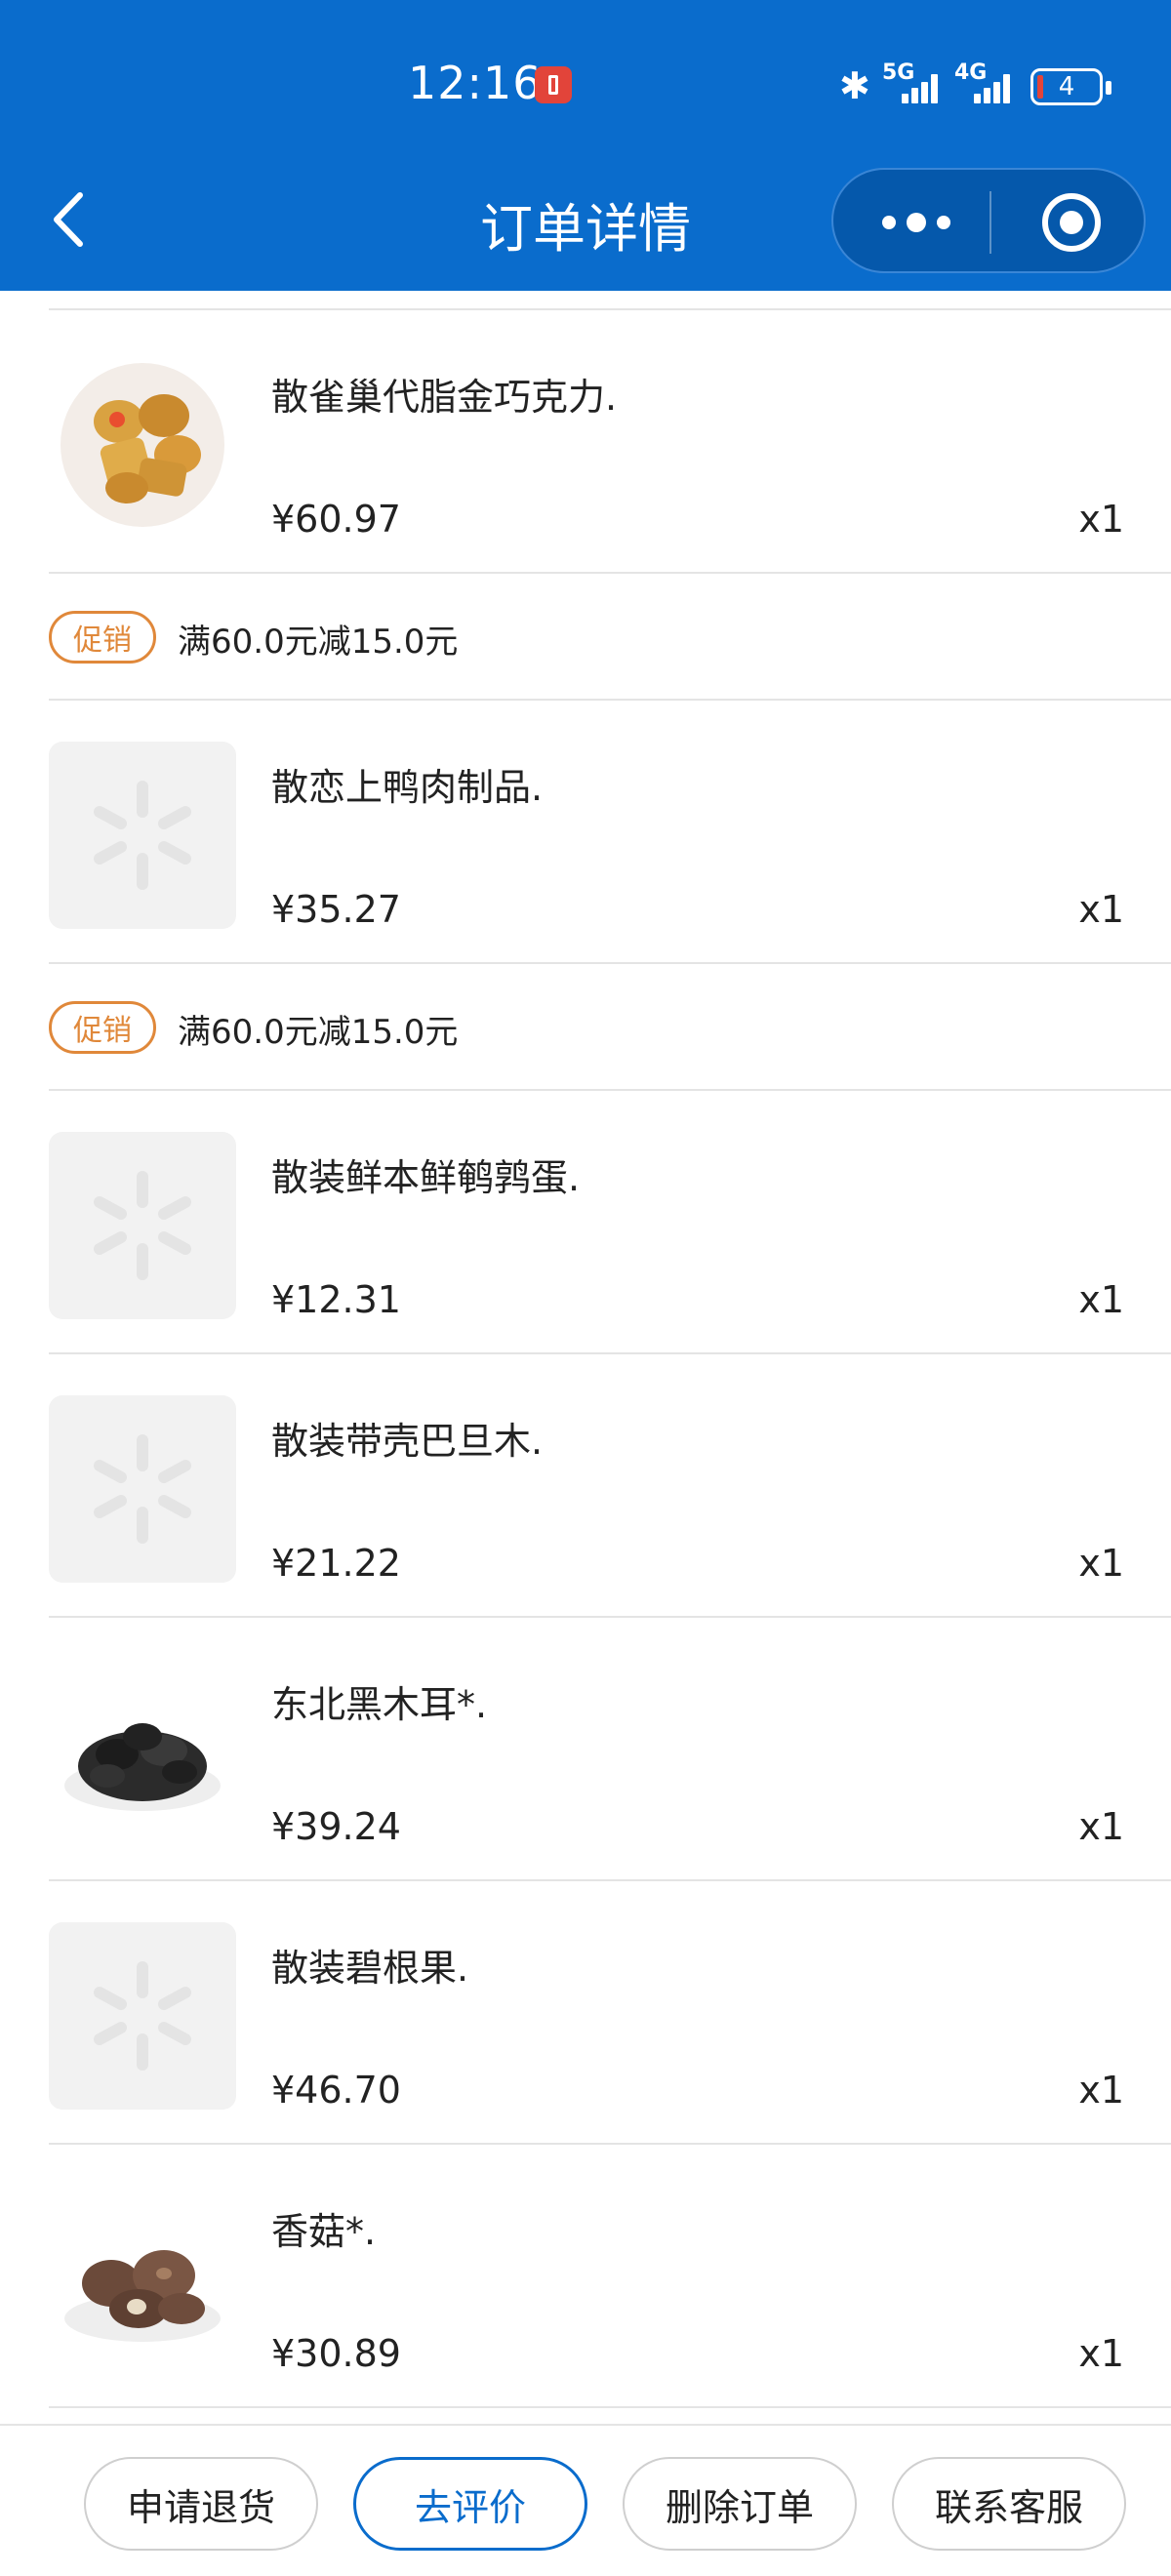 The width and height of the screenshot is (1171, 2576). I want to click on product-price: ¥12.31, so click(336, 1299).